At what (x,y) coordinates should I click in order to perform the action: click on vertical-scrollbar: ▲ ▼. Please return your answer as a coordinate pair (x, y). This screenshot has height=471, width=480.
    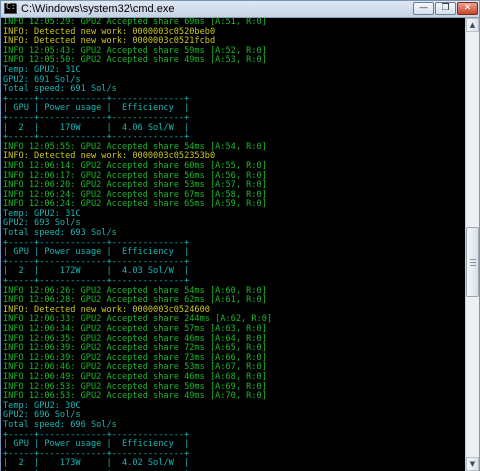
    Looking at the image, I should click on (472, 244).